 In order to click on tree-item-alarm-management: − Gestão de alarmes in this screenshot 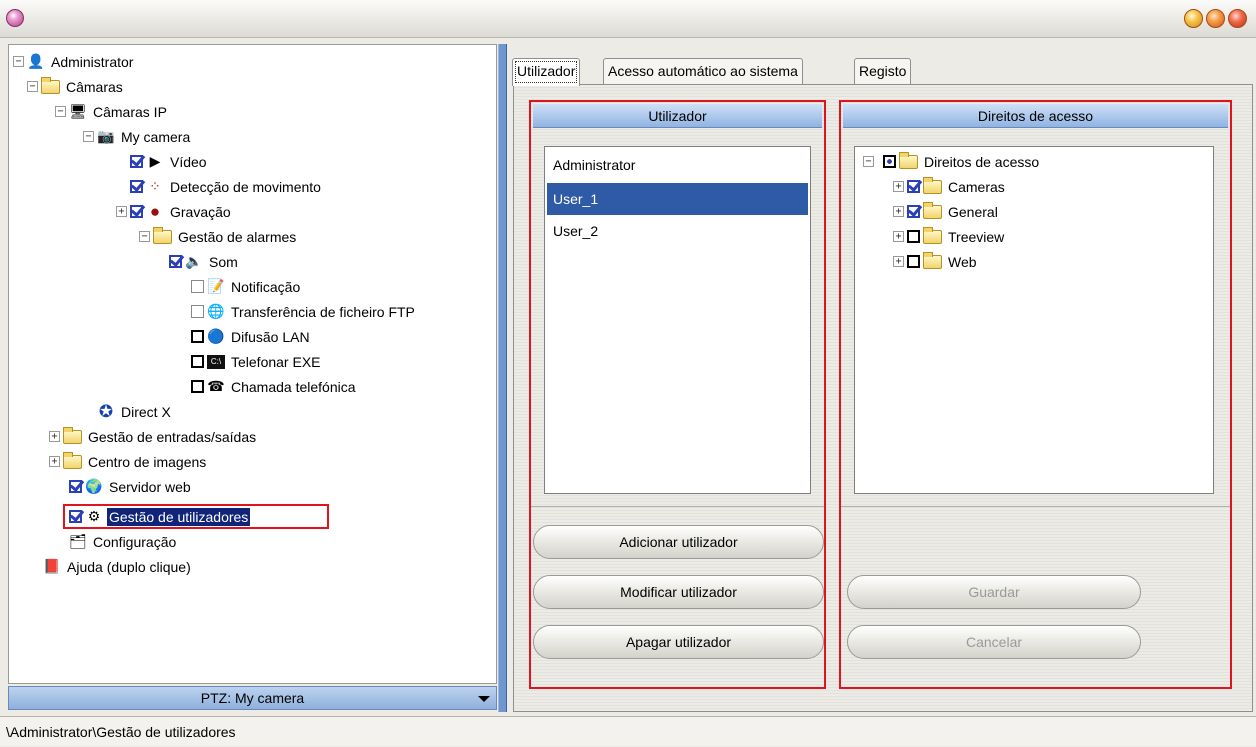, I will do `click(218, 236)`.